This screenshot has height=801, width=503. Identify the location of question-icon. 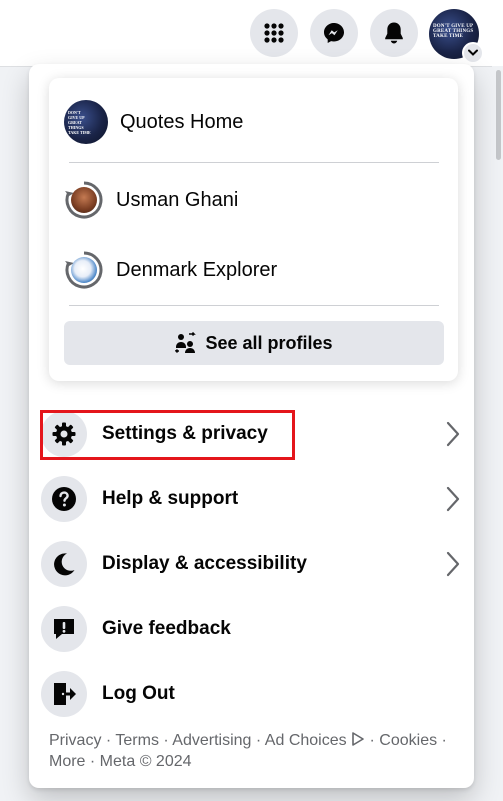
(64, 499).